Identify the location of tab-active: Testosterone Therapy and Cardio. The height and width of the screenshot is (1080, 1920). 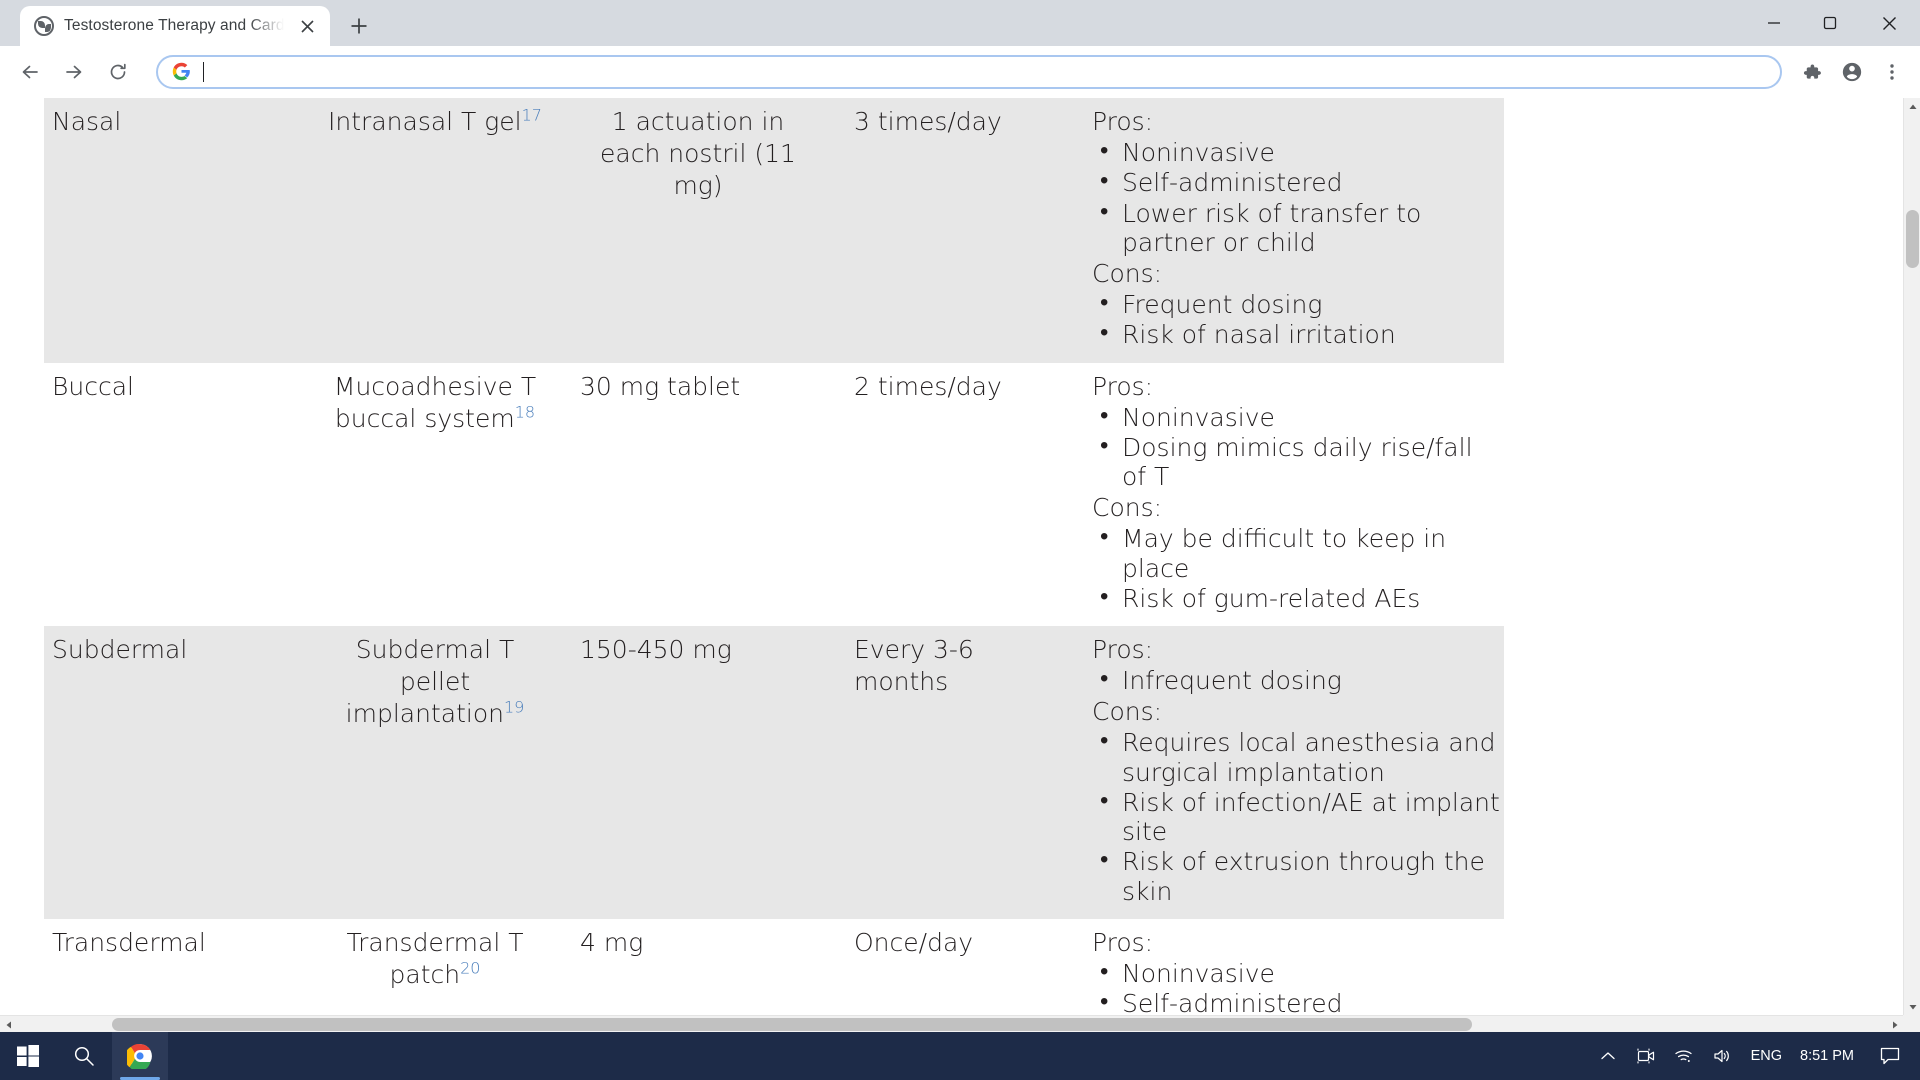
(175, 26).